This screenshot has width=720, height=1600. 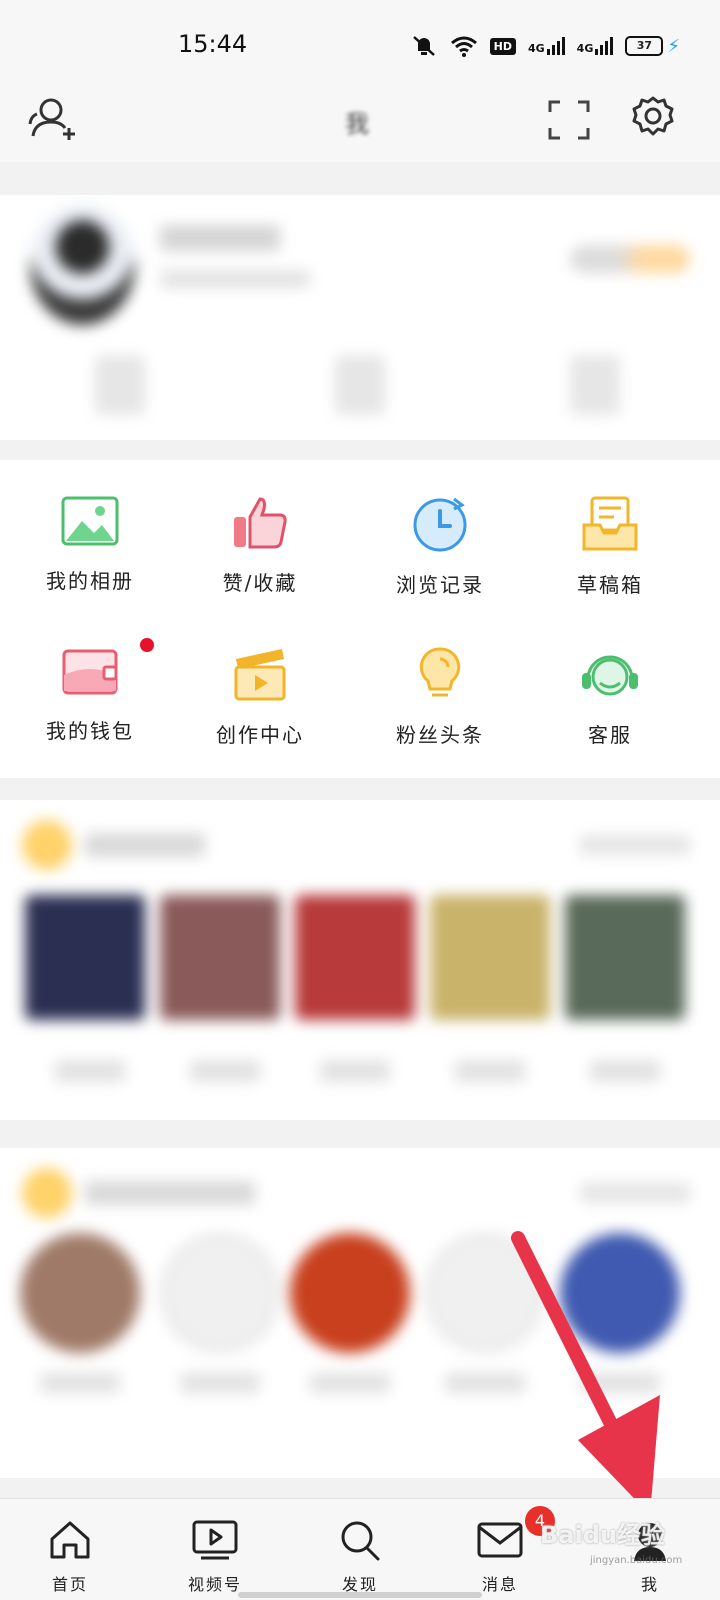 What do you see at coordinates (213, 44) in the screenshot?
I see `status-time: 15:44` at bounding box center [213, 44].